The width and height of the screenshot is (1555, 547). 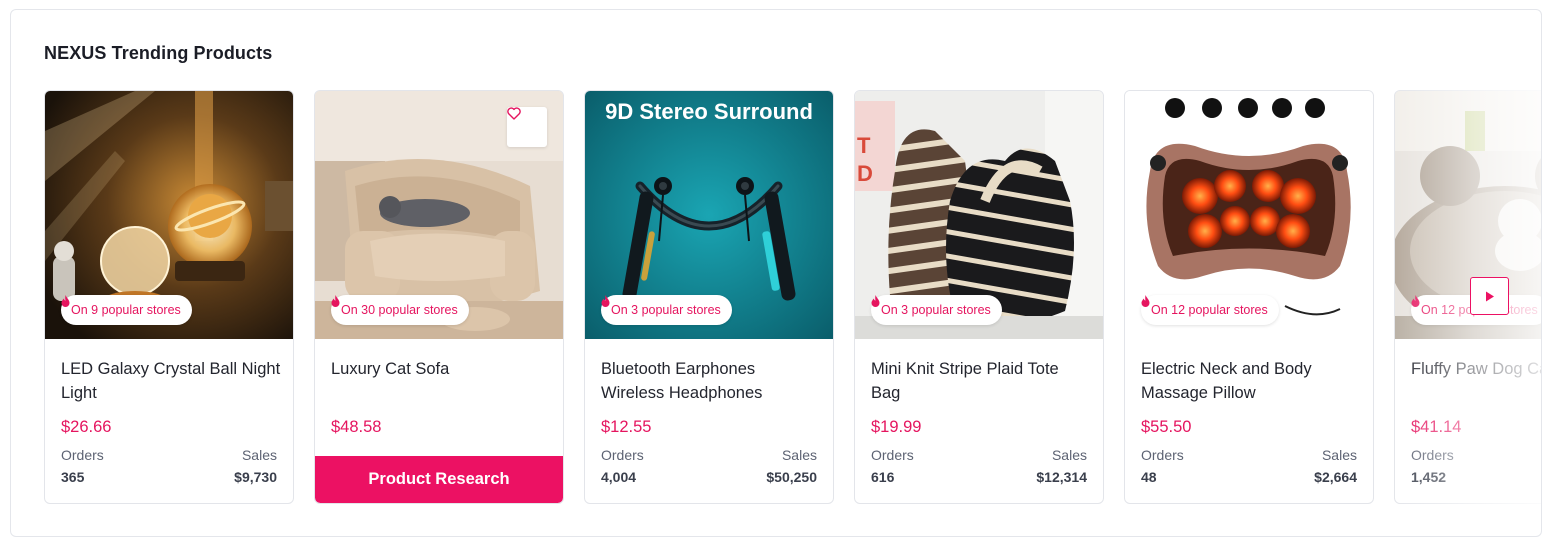 What do you see at coordinates (86, 427) in the screenshot?
I see `product-price: $26.66` at bounding box center [86, 427].